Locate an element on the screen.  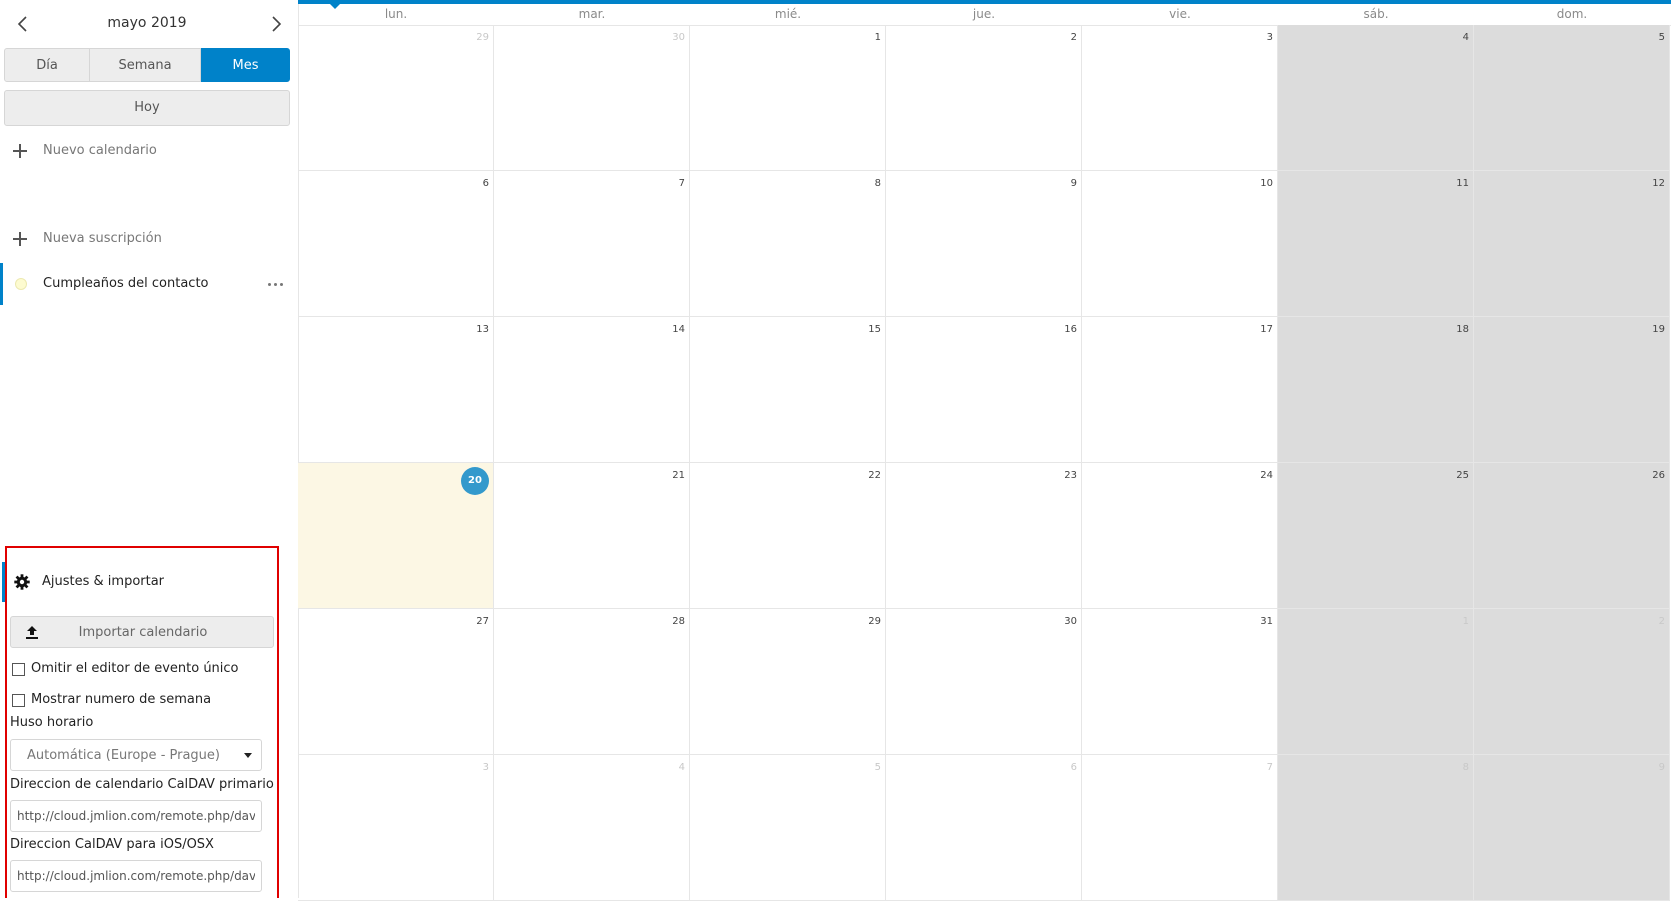
calendar-color-dot is located at coordinates (21, 284).